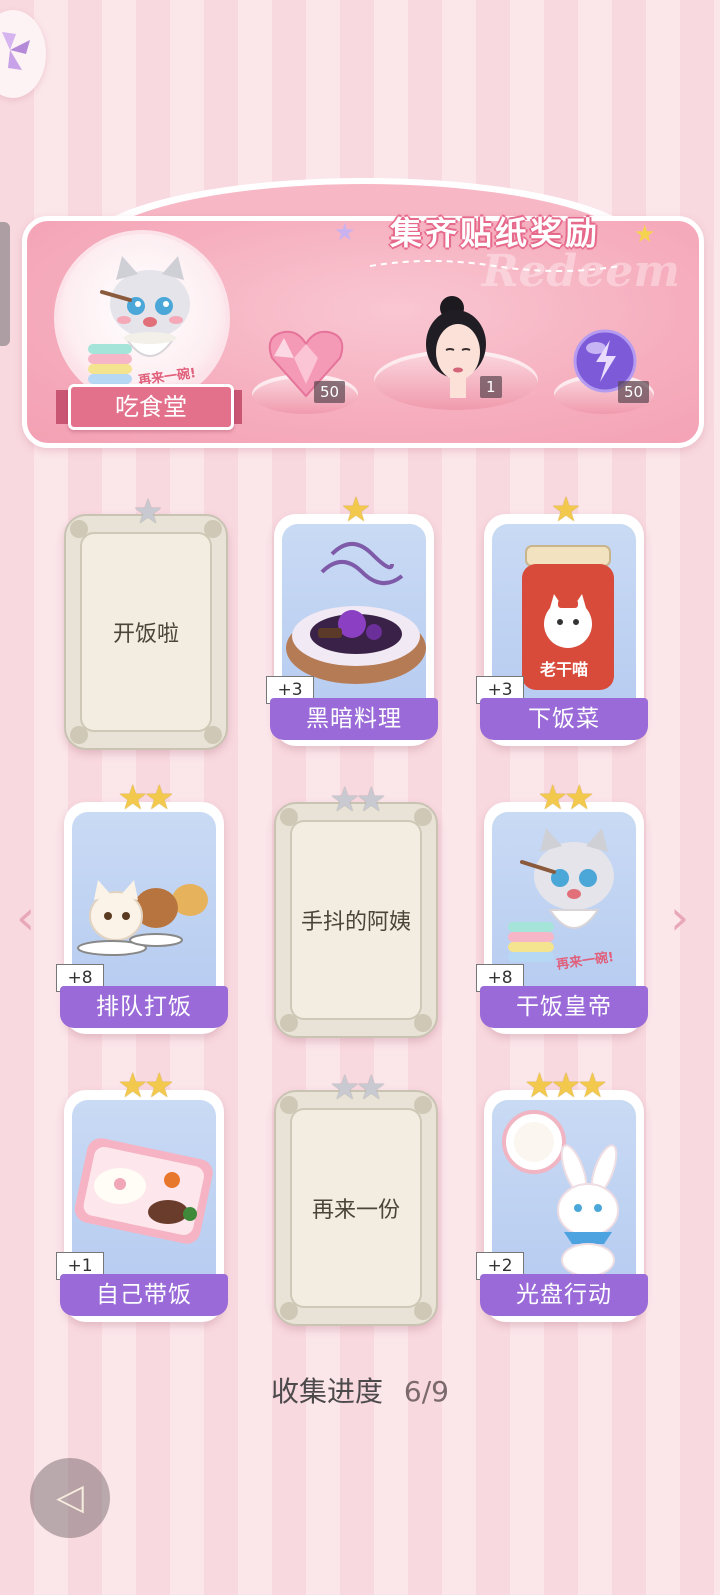 The height and width of the screenshot is (1595, 720). I want to click on sticker-card: ★★★ +2 光盘行动, so click(562, 1195).